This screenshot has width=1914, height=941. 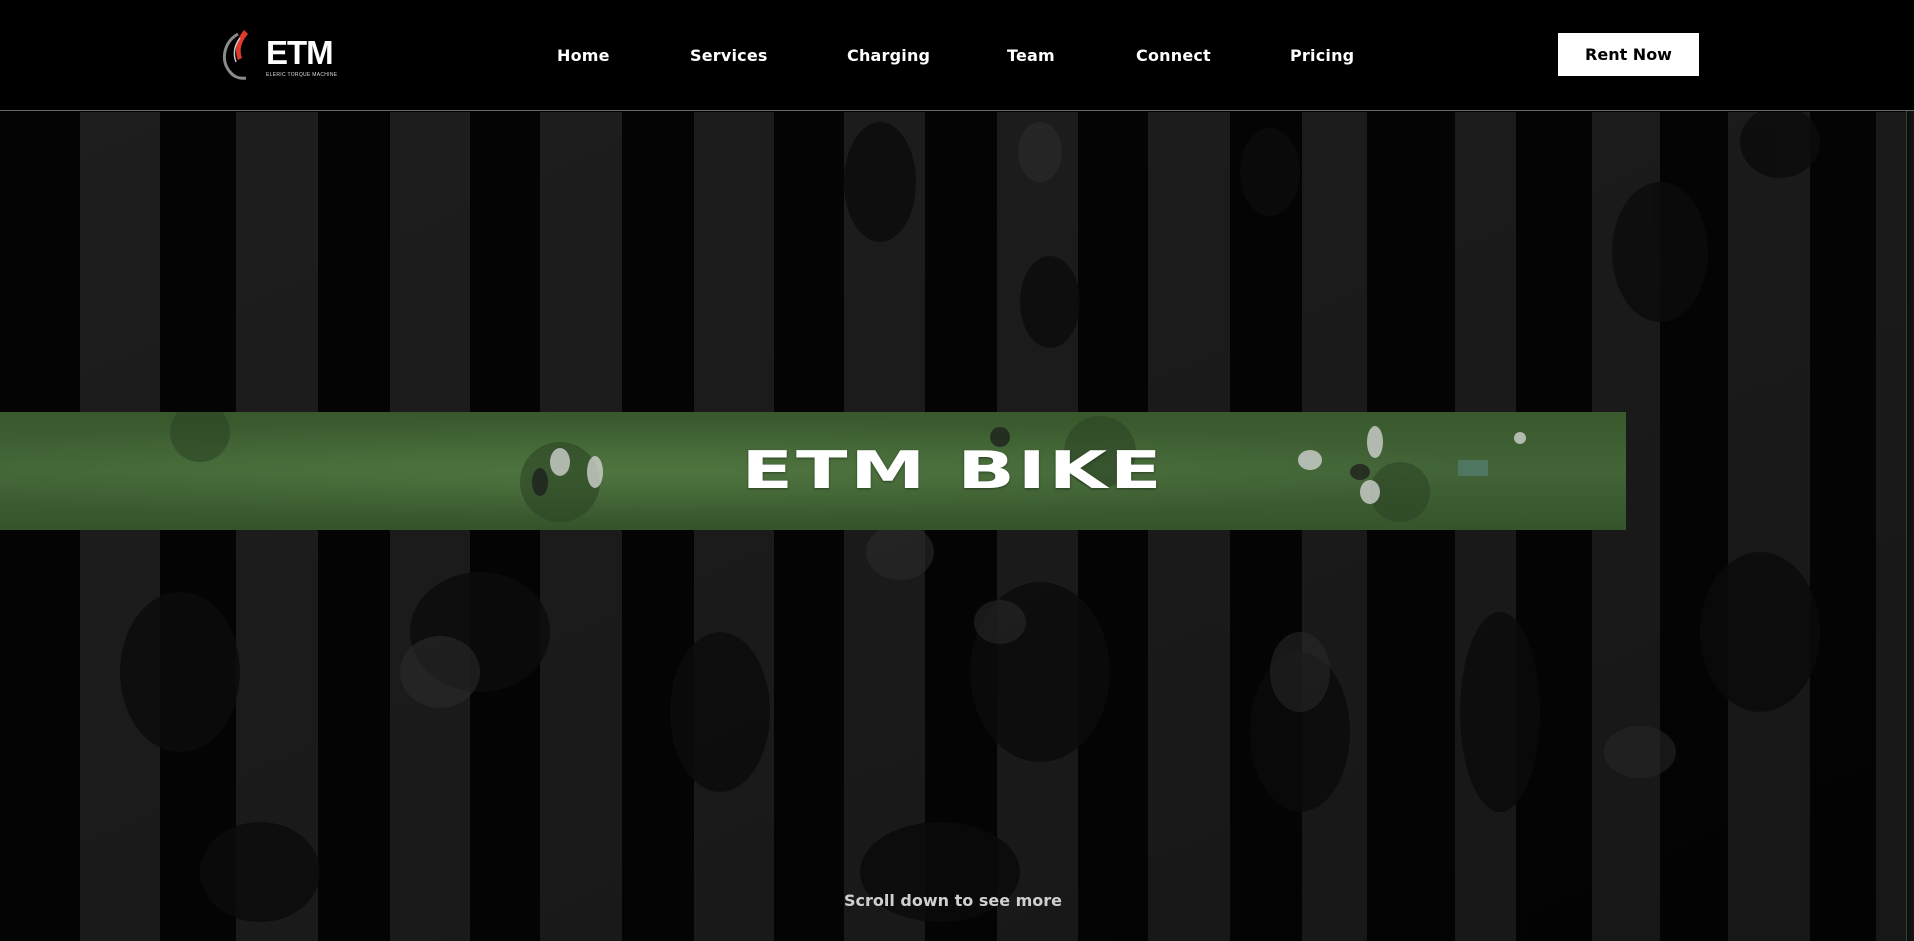 I want to click on nav-home: Home, so click(x=583, y=55).